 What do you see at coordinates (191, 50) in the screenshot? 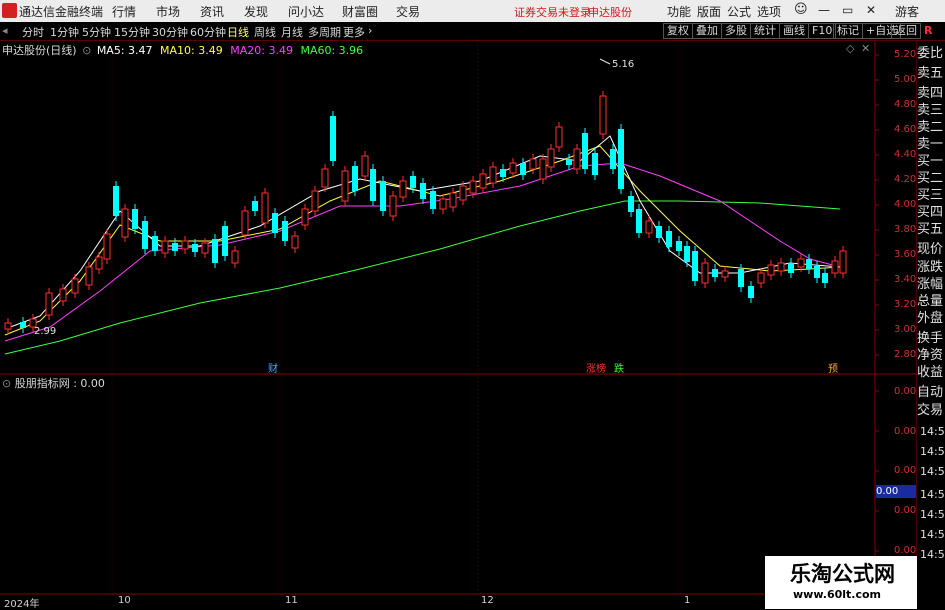
I see `ma10-label: MA10: 3.49` at bounding box center [191, 50].